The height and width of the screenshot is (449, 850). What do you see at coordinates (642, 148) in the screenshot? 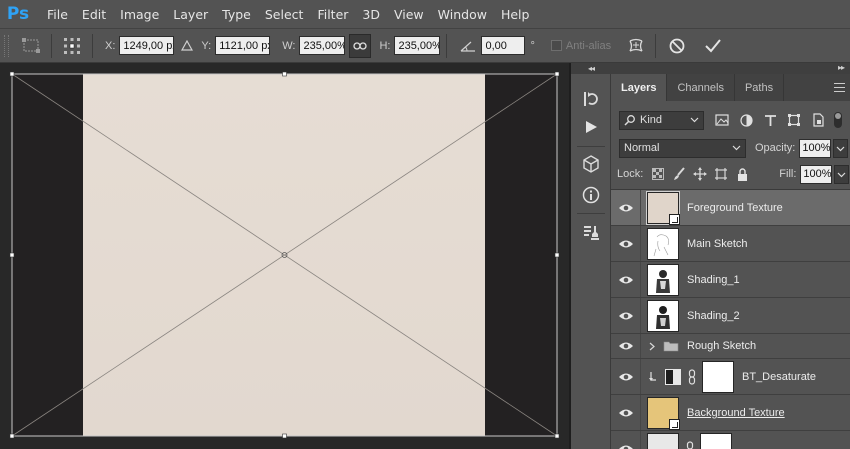
I see `blend-mode-label: Normal` at bounding box center [642, 148].